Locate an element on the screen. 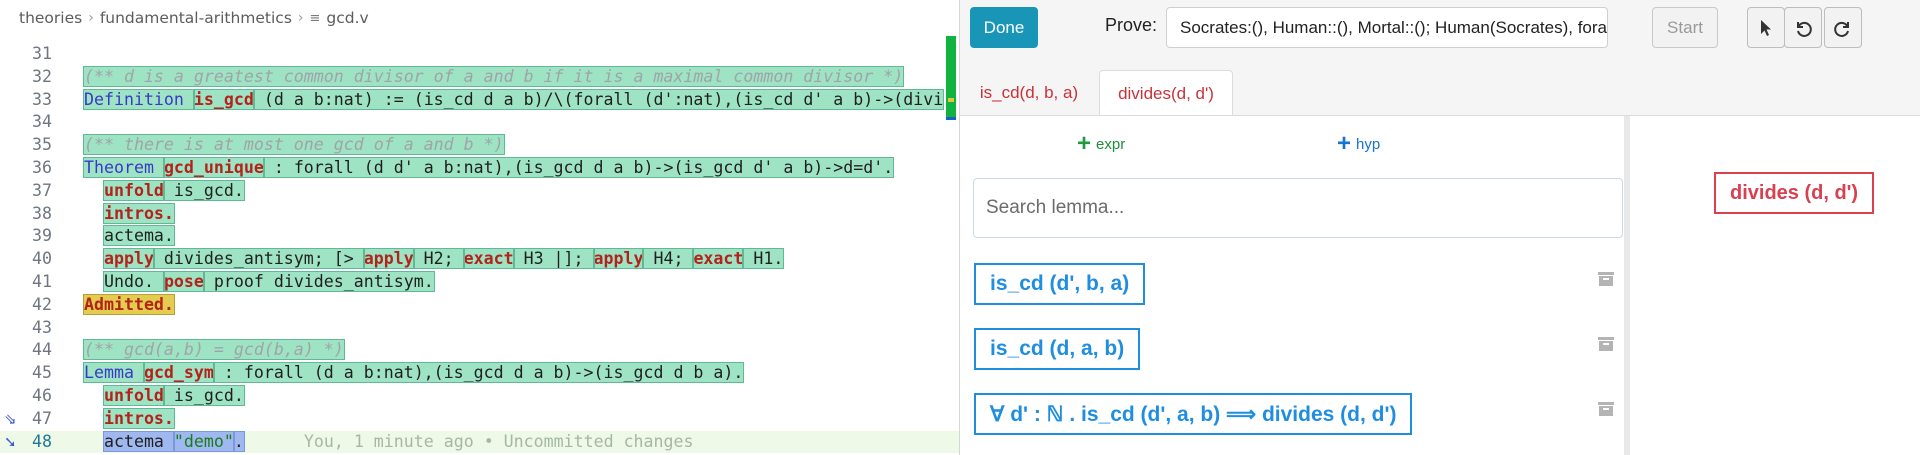 The width and height of the screenshot is (1920, 455). code-line: 44 (** gcd(a,b) = gcd(b,a) *) is located at coordinates (479, 350).